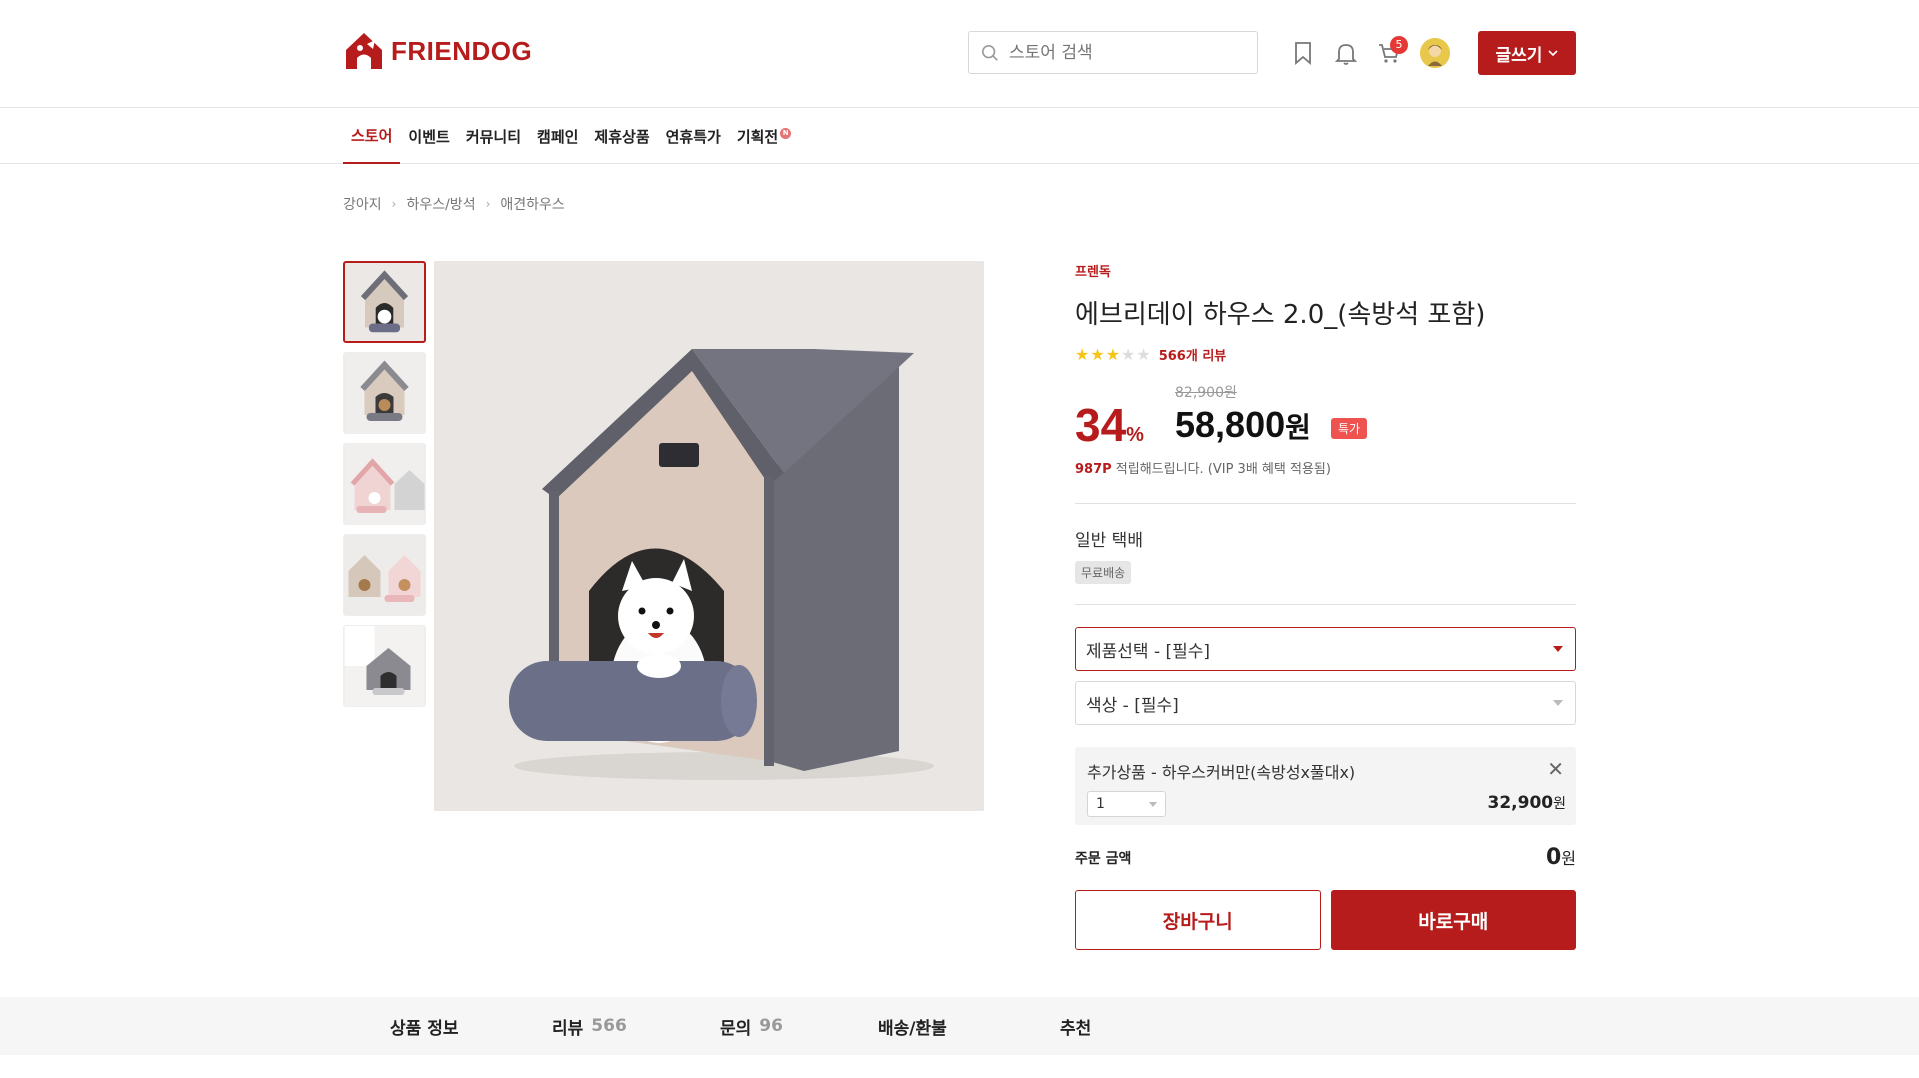 The width and height of the screenshot is (1919, 1078). I want to click on nav-label: 커뮤니티, so click(493, 136).